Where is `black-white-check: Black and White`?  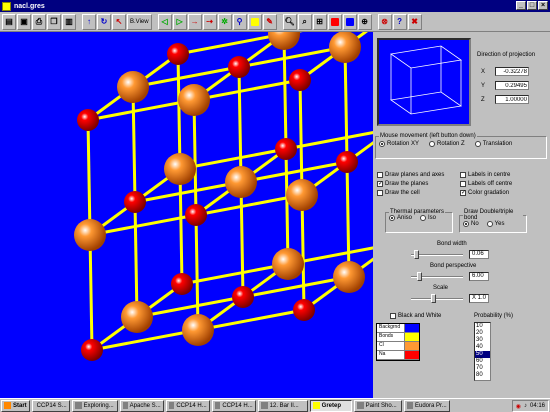
black-white-check: Black and White is located at coordinates (415, 316).